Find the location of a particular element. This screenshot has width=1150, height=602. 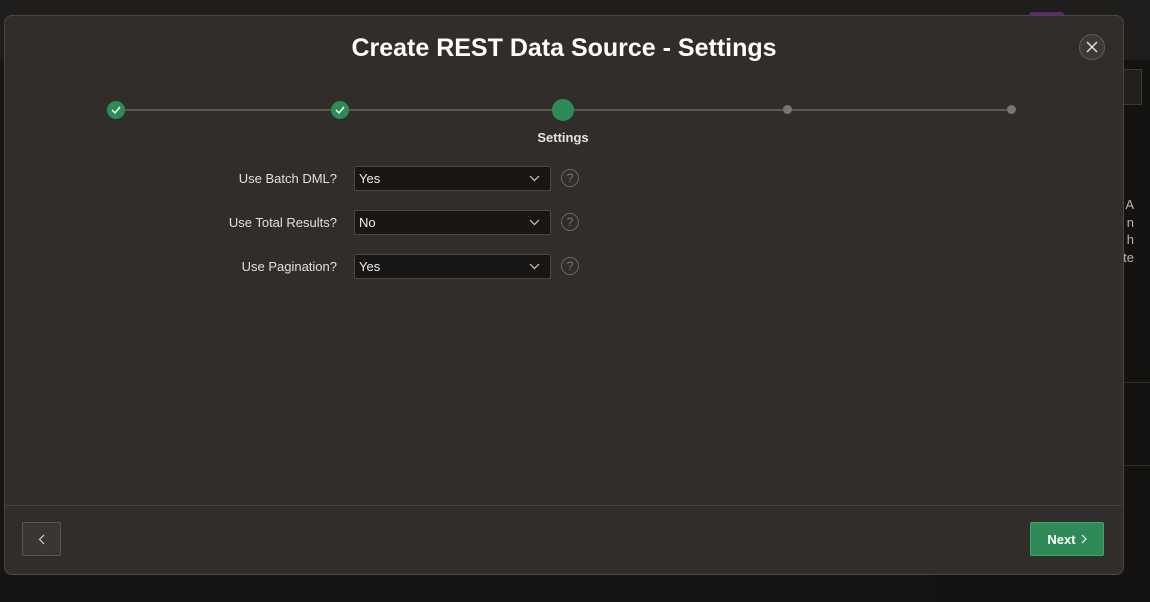

close-button is located at coordinates (1092, 47).